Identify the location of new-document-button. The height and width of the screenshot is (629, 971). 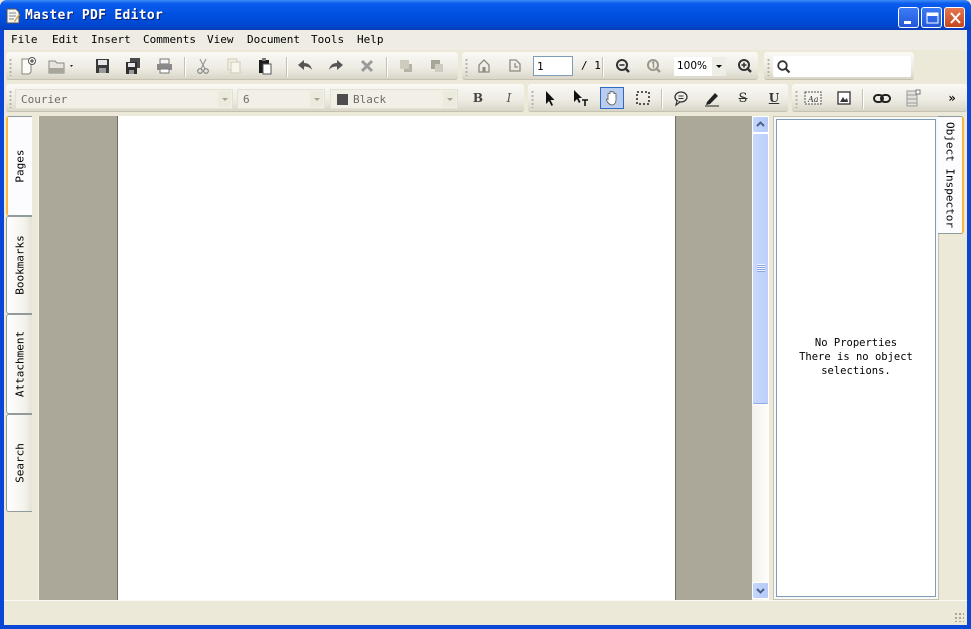
(28, 66).